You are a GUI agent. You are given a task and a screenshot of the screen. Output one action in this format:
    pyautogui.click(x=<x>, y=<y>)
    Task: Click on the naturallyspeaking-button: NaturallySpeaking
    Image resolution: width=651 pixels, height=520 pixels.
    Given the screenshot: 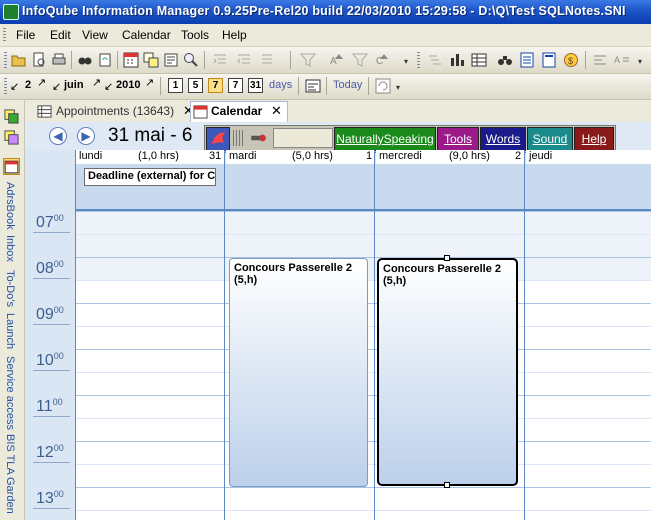 What is the action you would take?
    pyautogui.click(x=385, y=139)
    